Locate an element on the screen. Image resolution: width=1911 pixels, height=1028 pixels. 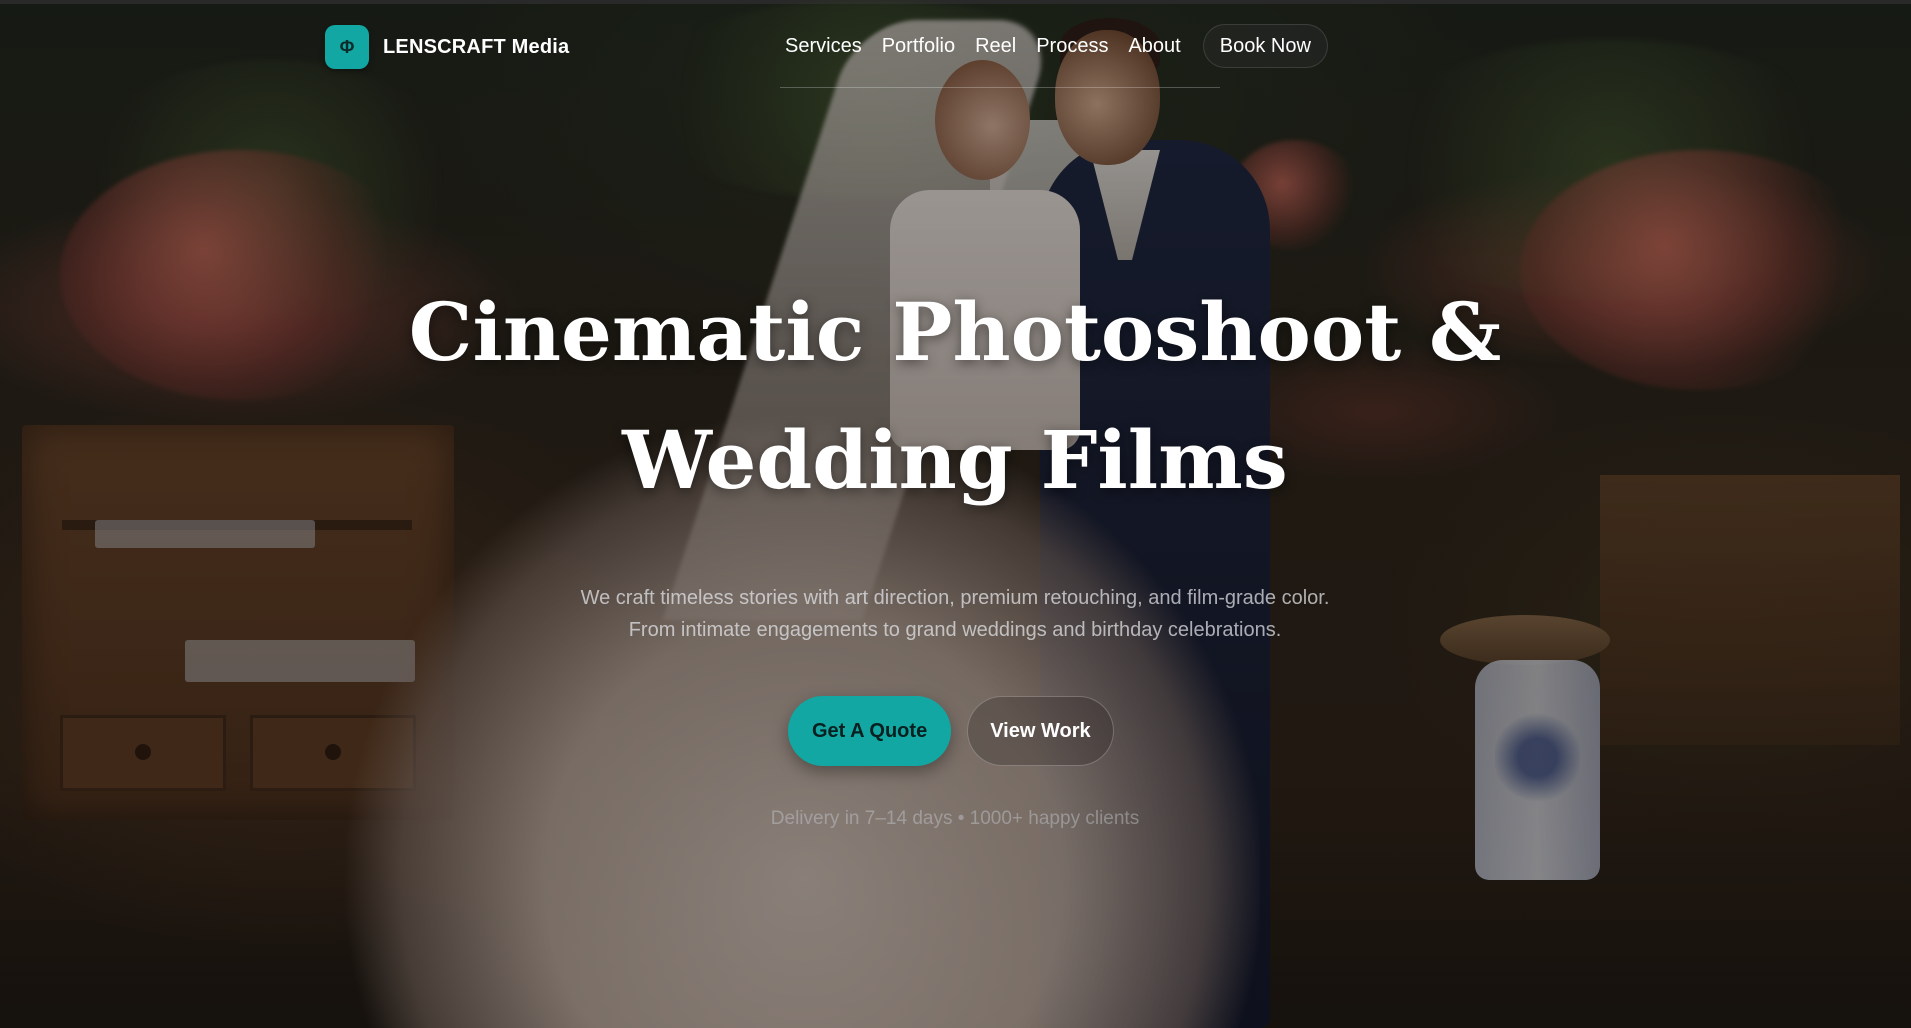
get-quote-button: Get A Quote is located at coordinates (870, 731).